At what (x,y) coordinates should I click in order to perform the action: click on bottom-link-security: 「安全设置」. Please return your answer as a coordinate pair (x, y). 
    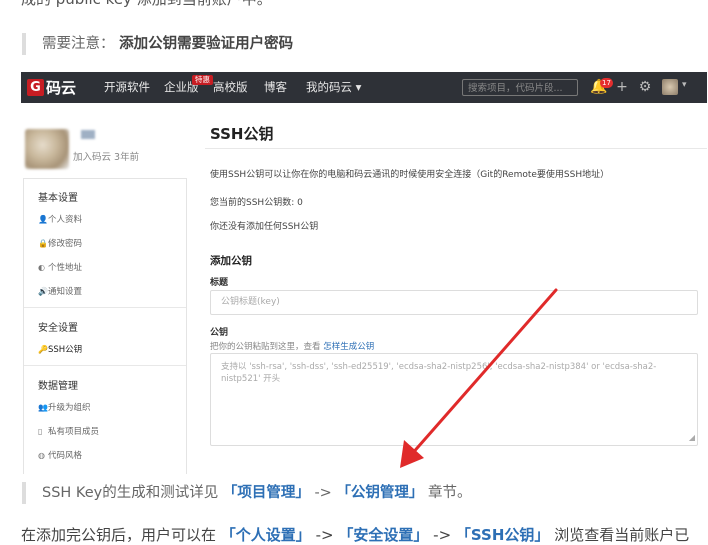
    Looking at the image, I should click on (383, 535).